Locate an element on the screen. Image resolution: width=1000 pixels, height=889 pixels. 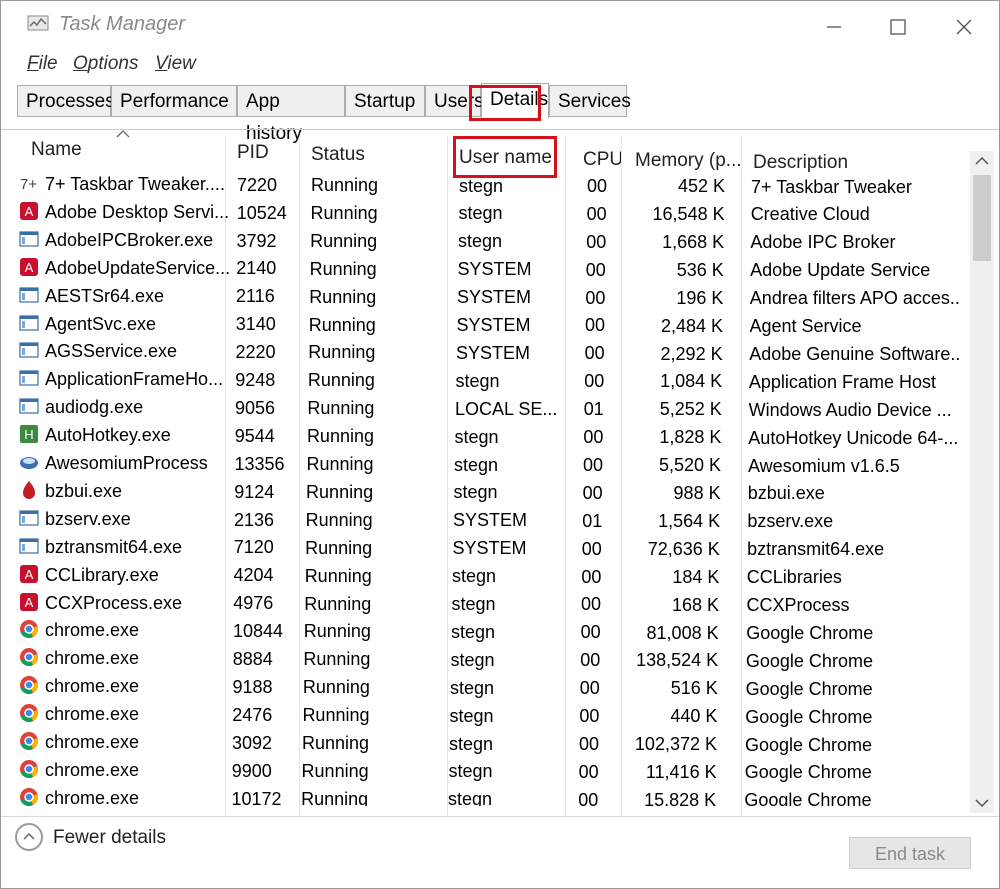
process-pid: 13356 is located at coordinates (259, 463).